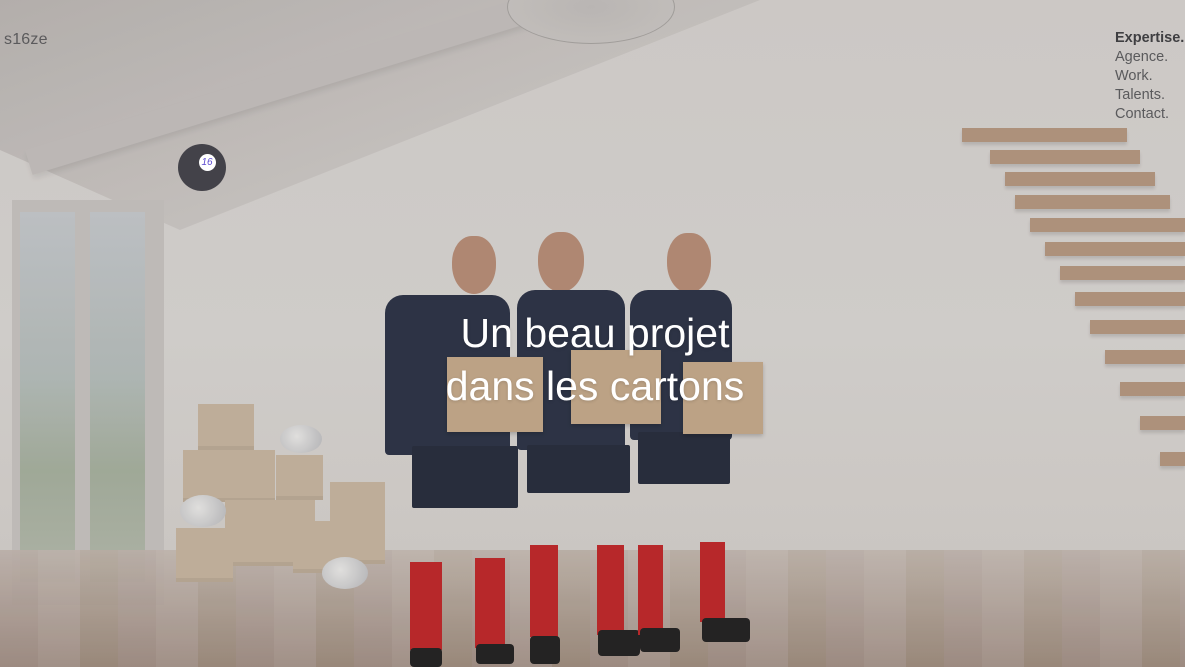  Describe the element at coordinates (26, 40) in the screenshot. I see `site-logo: s16ze` at that location.